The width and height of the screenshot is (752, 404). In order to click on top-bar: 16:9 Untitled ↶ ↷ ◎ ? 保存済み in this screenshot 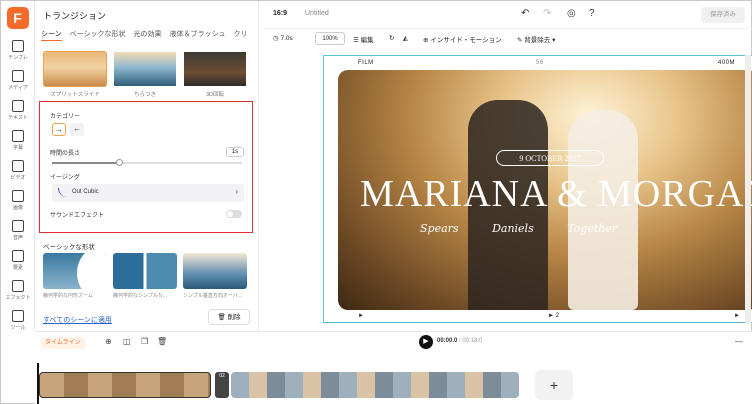, I will do `click(508, 15)`.